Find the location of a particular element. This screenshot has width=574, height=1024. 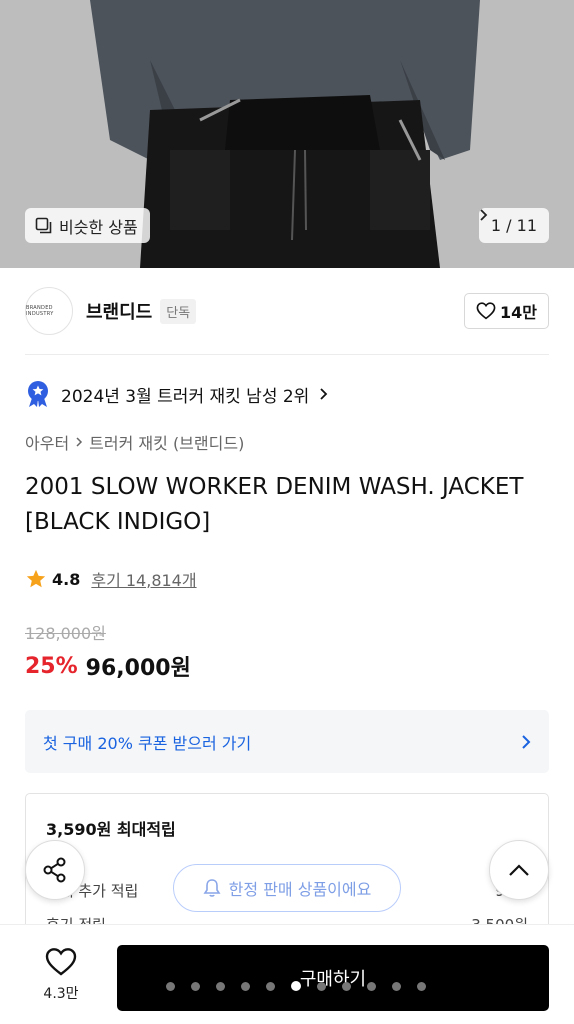

review-count-link: 후기 14,814개 is located at coordinates (143, 579).